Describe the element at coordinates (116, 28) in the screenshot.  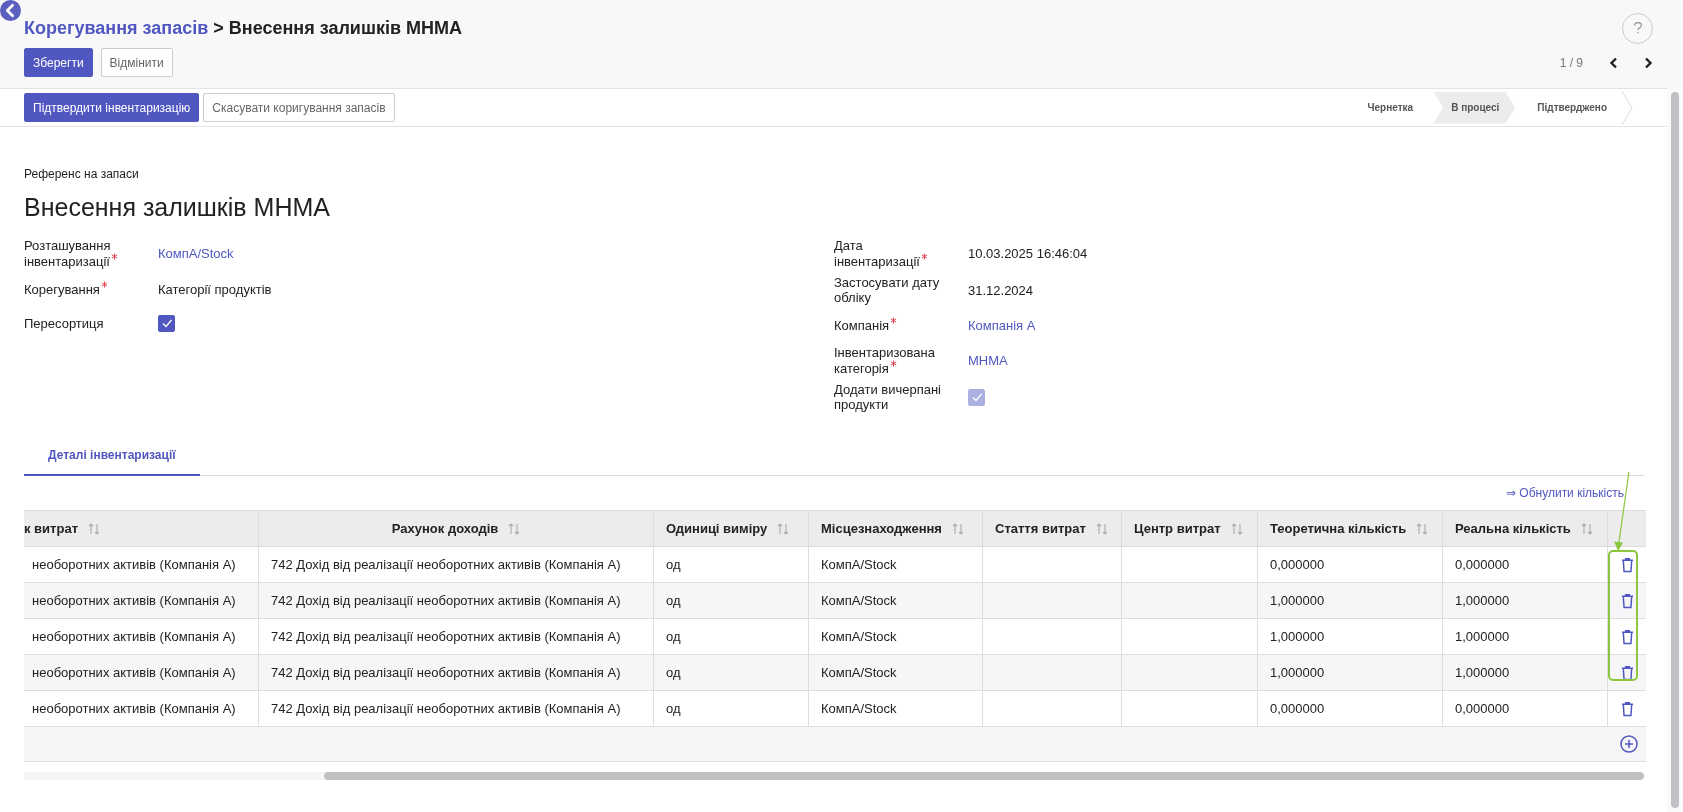
I see `breadcrumb-link: Корегування запасів` at that location.